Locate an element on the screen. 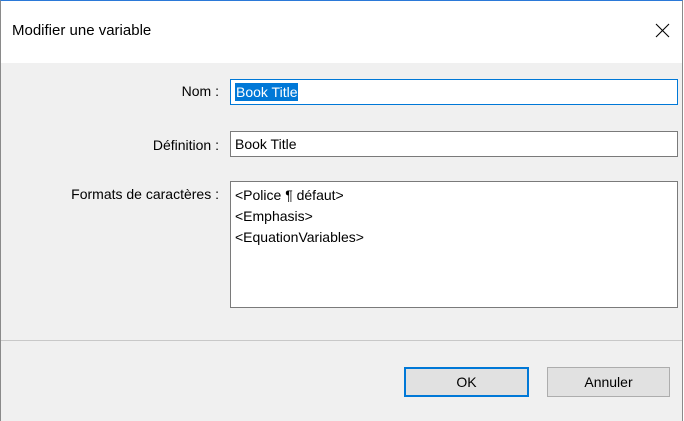  footer-divider is located at coordinates (341, 340).